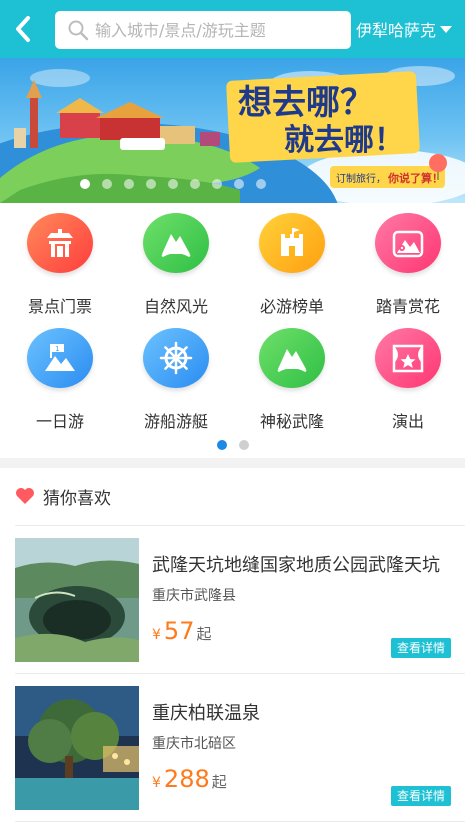 The width and height of the screenshot is (465, 828). Describe the element at coordinates (175, 421) in the screenshot. I see `category-label: 游船游艇` at that location.